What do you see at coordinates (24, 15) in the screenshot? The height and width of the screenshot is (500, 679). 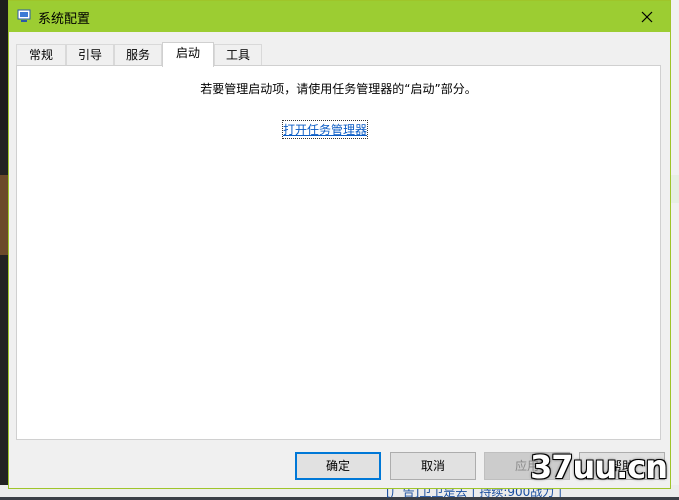 I see `system-config-icon` at bounding box center [24, 15].